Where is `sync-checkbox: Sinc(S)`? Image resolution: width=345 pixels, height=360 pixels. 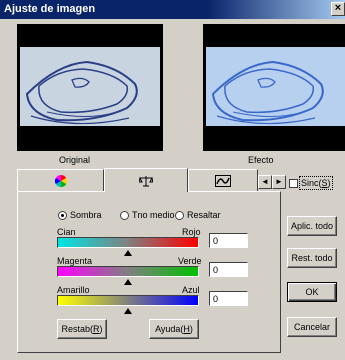 sync-checkbox: Sinc(S) is located at coordinates (311, 183).